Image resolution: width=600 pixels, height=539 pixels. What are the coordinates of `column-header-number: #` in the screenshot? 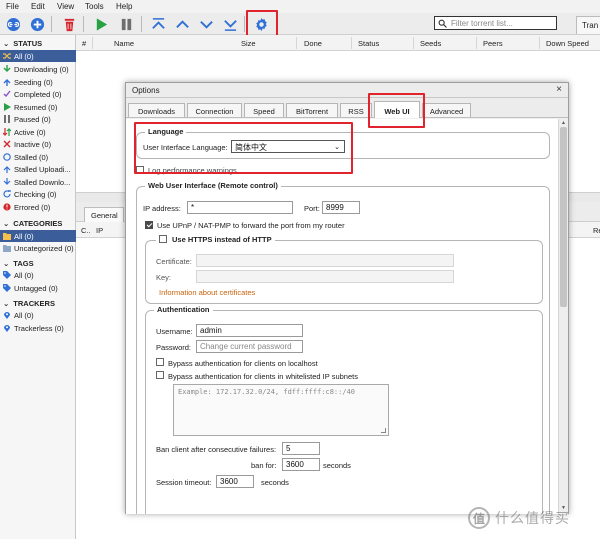 It's located at (84, 43).